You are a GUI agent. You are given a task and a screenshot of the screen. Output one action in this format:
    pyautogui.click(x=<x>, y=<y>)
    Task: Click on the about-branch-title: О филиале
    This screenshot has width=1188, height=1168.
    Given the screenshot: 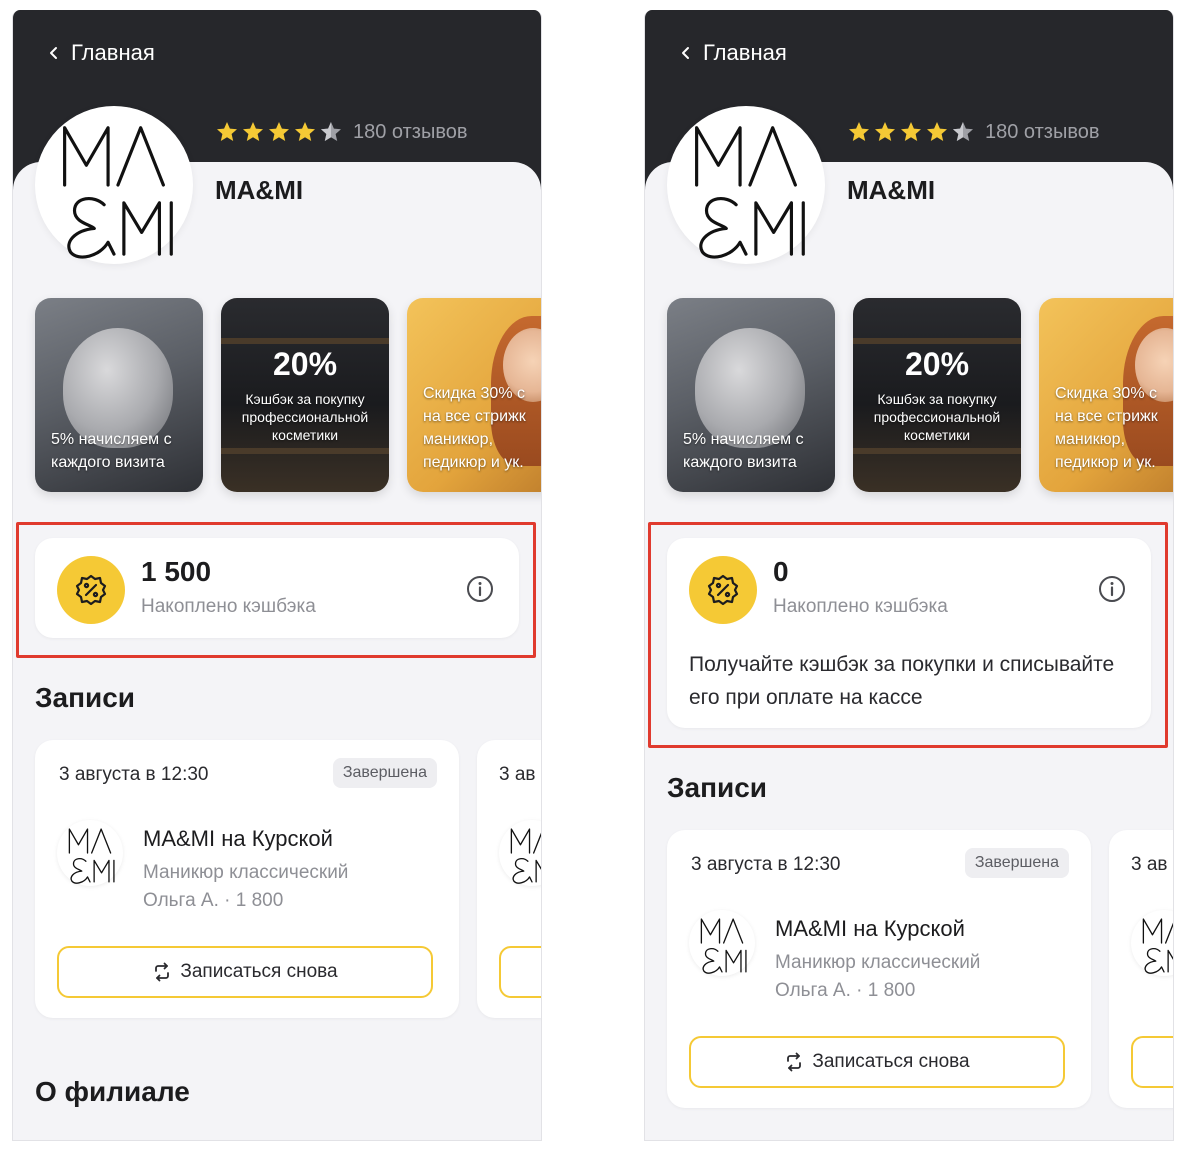 What is the action you would take?
    pyautogui.click(x=112, y=1091)
    